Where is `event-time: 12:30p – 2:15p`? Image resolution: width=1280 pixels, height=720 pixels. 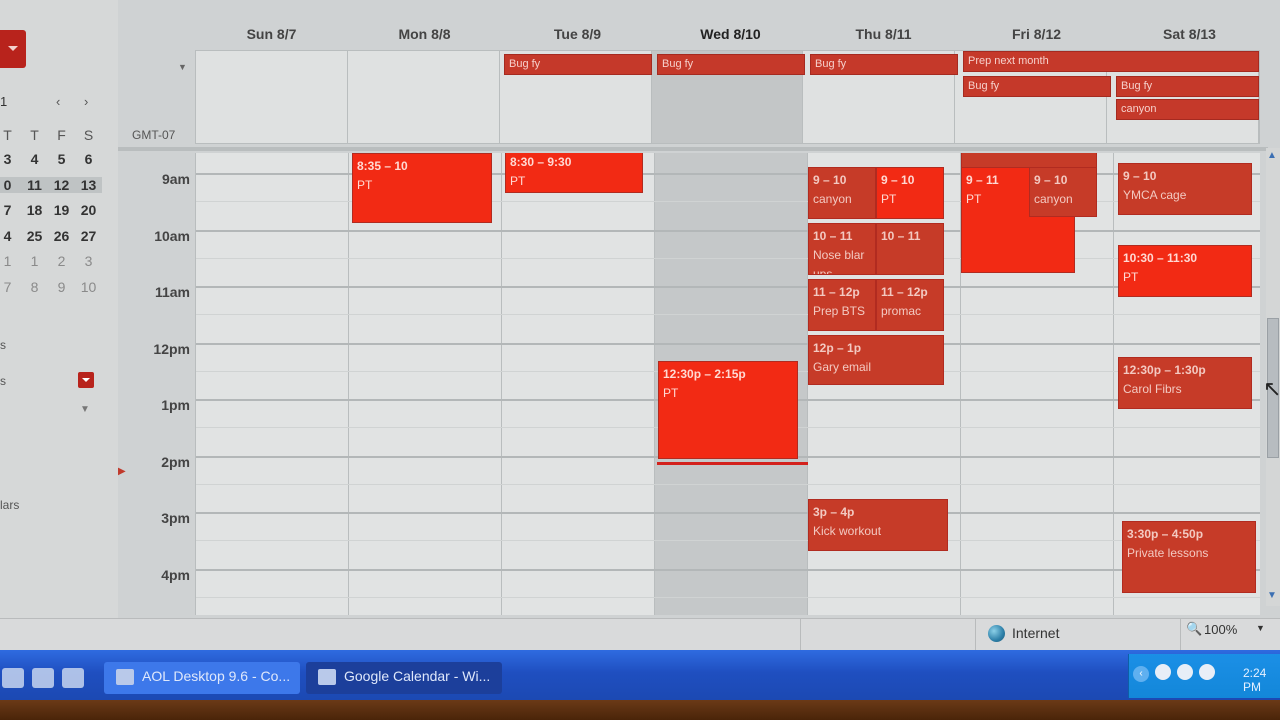 event-time: 12:30p – 2:15p is located at coordinates (704, 374).